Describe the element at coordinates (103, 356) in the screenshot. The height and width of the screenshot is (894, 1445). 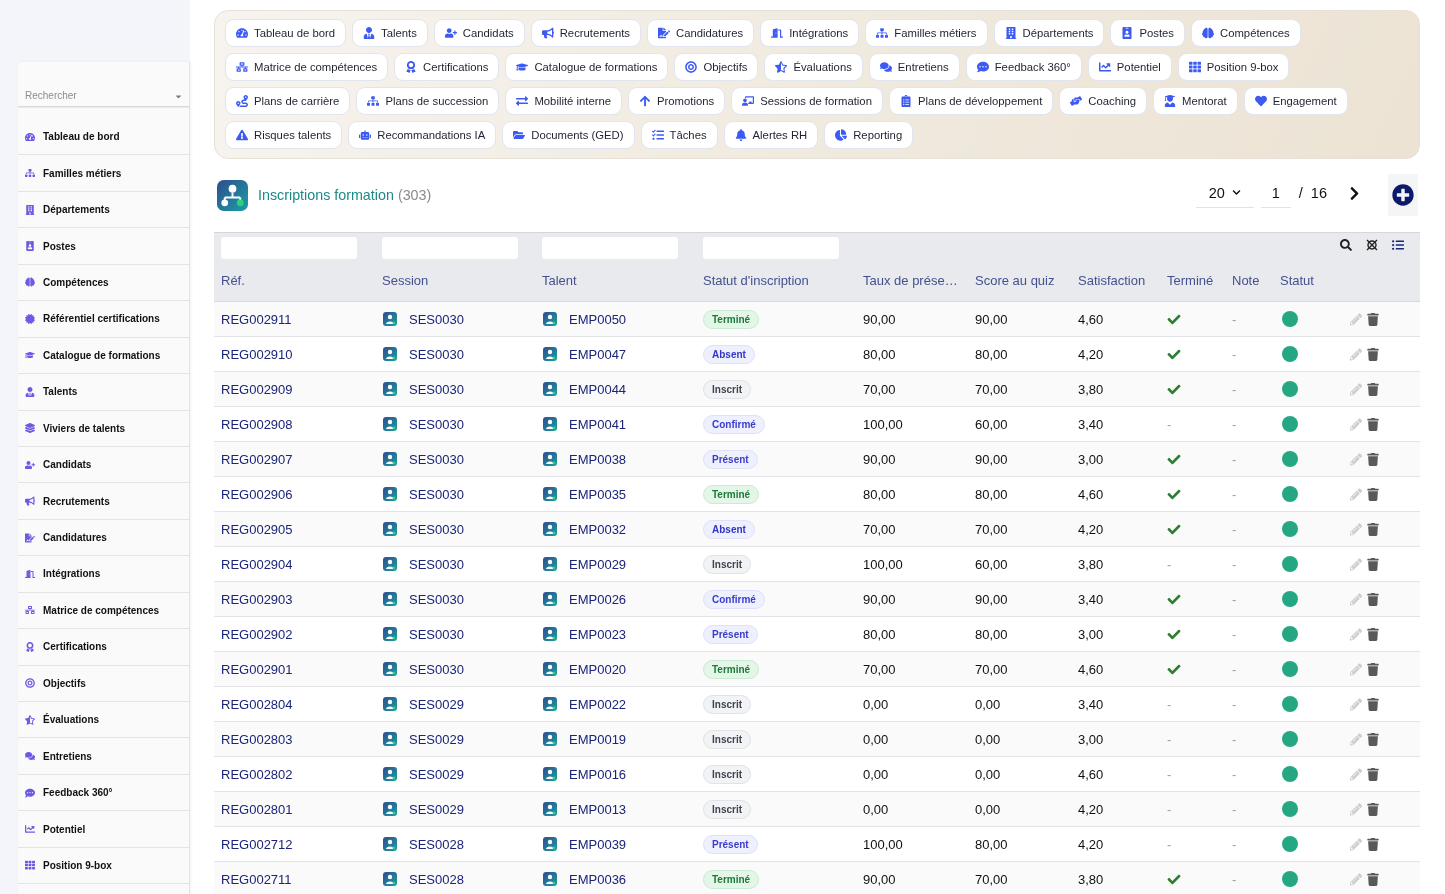
I see `sidebar-item: Catalogue de formations` at that location.